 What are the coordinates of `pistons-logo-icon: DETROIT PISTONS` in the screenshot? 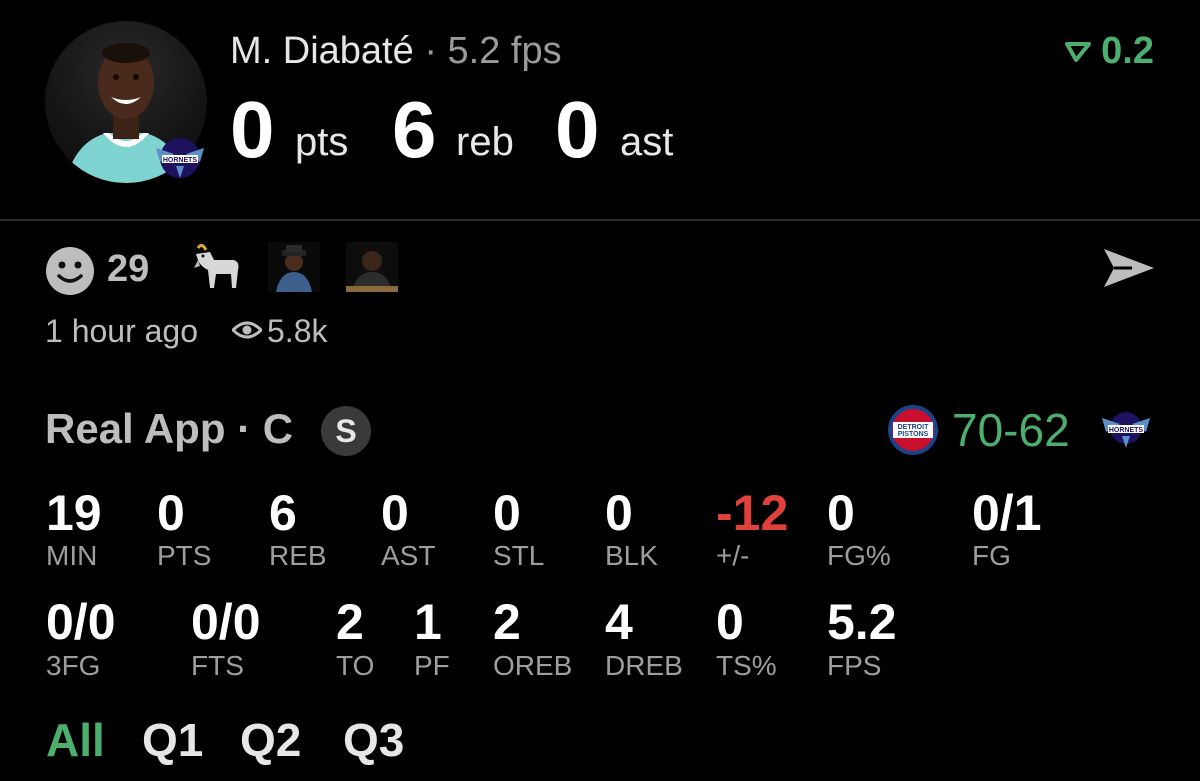 It's located at (913, 430).